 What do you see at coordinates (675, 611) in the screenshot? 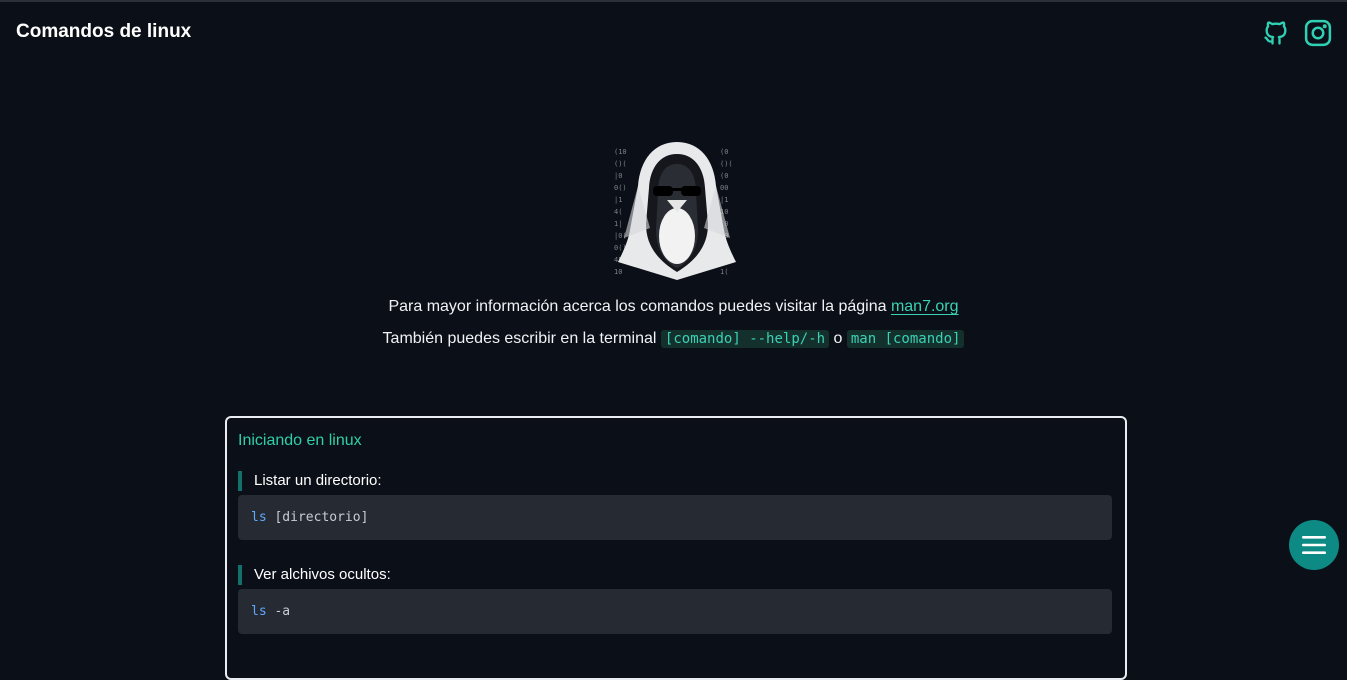
I see `command-code-block: ls -a` at bounding box center [675, 611].